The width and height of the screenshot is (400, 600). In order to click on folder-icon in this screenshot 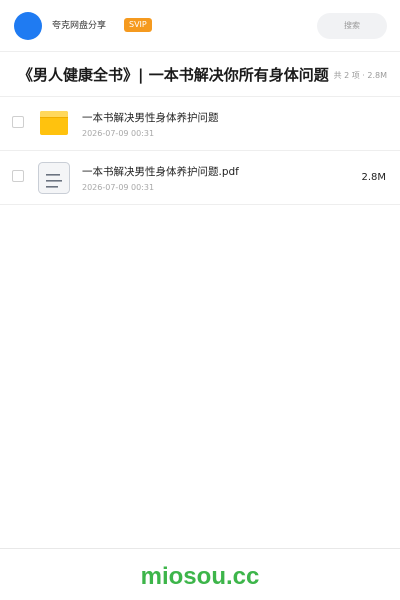, I will do `click(54, 124)`.